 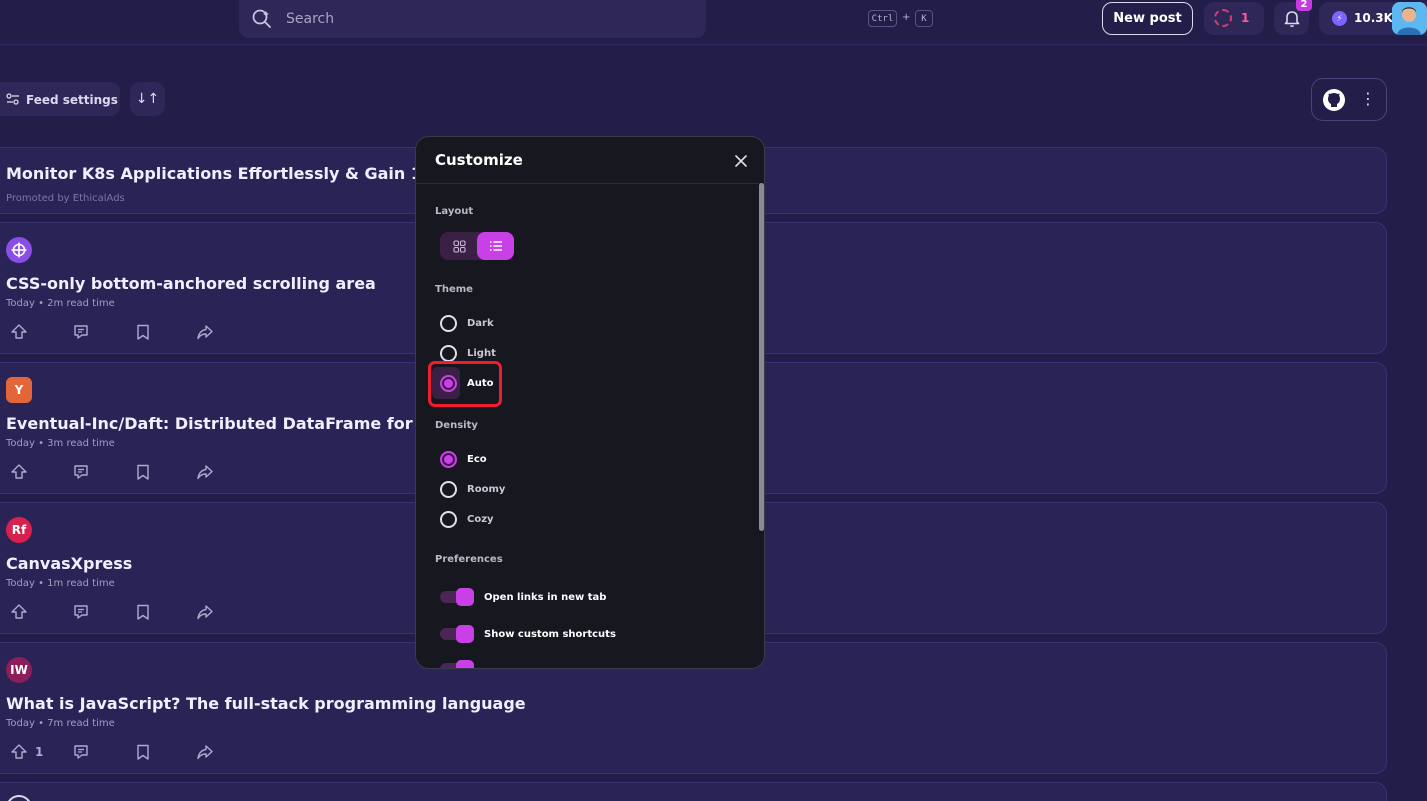 I want to click on preferences-heading: Preferences, so click(x=469, y=559).